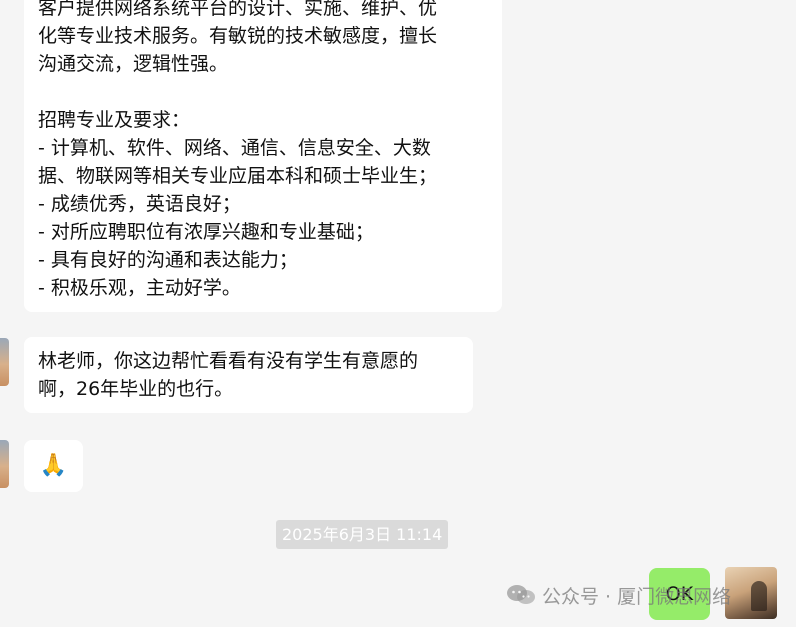  I want to click on message-bubble-emoji: 🙏, so click(53, 466).